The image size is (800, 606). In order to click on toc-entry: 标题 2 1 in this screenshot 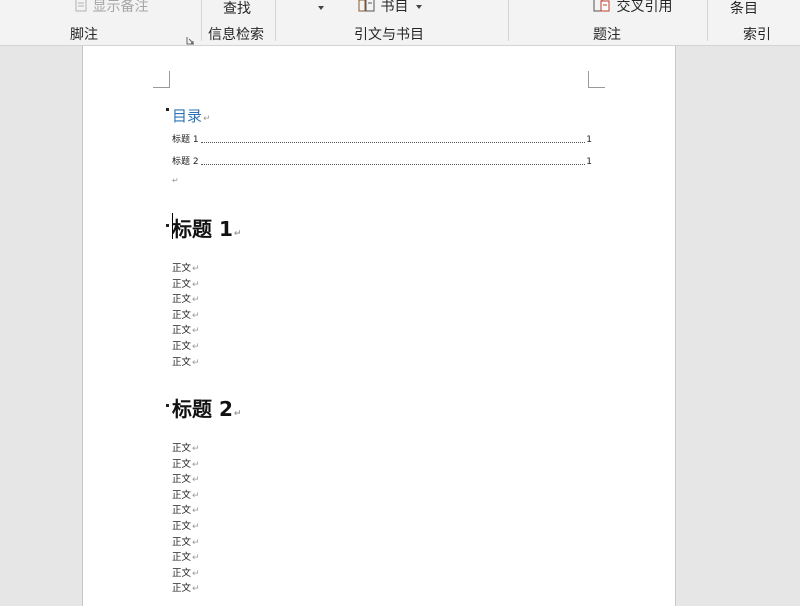, I will do `click(382, 161)`.